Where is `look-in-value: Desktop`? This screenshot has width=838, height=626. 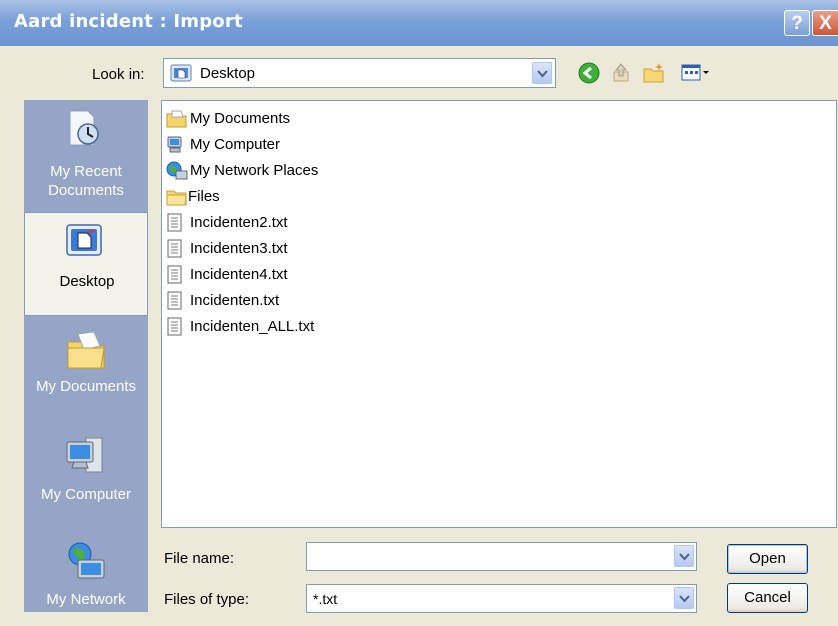 look-in-value: Desktop is located at coordinates (228, 73).